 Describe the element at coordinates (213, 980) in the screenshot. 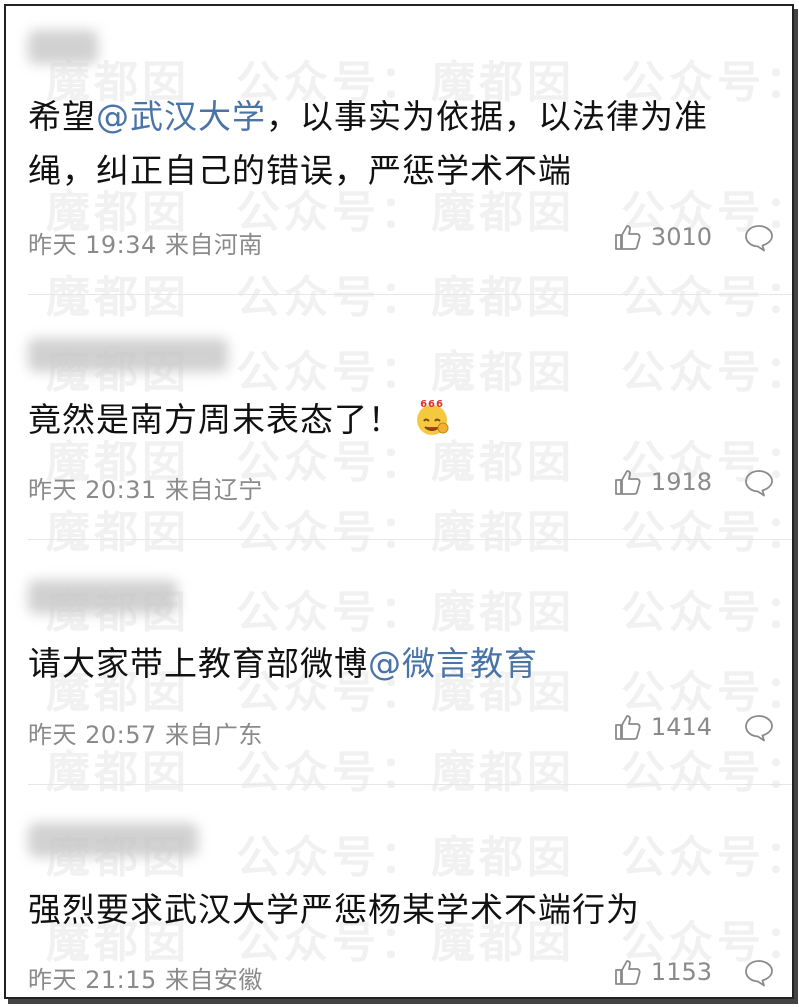

I see `comment-location: 来自安徽` at that location.